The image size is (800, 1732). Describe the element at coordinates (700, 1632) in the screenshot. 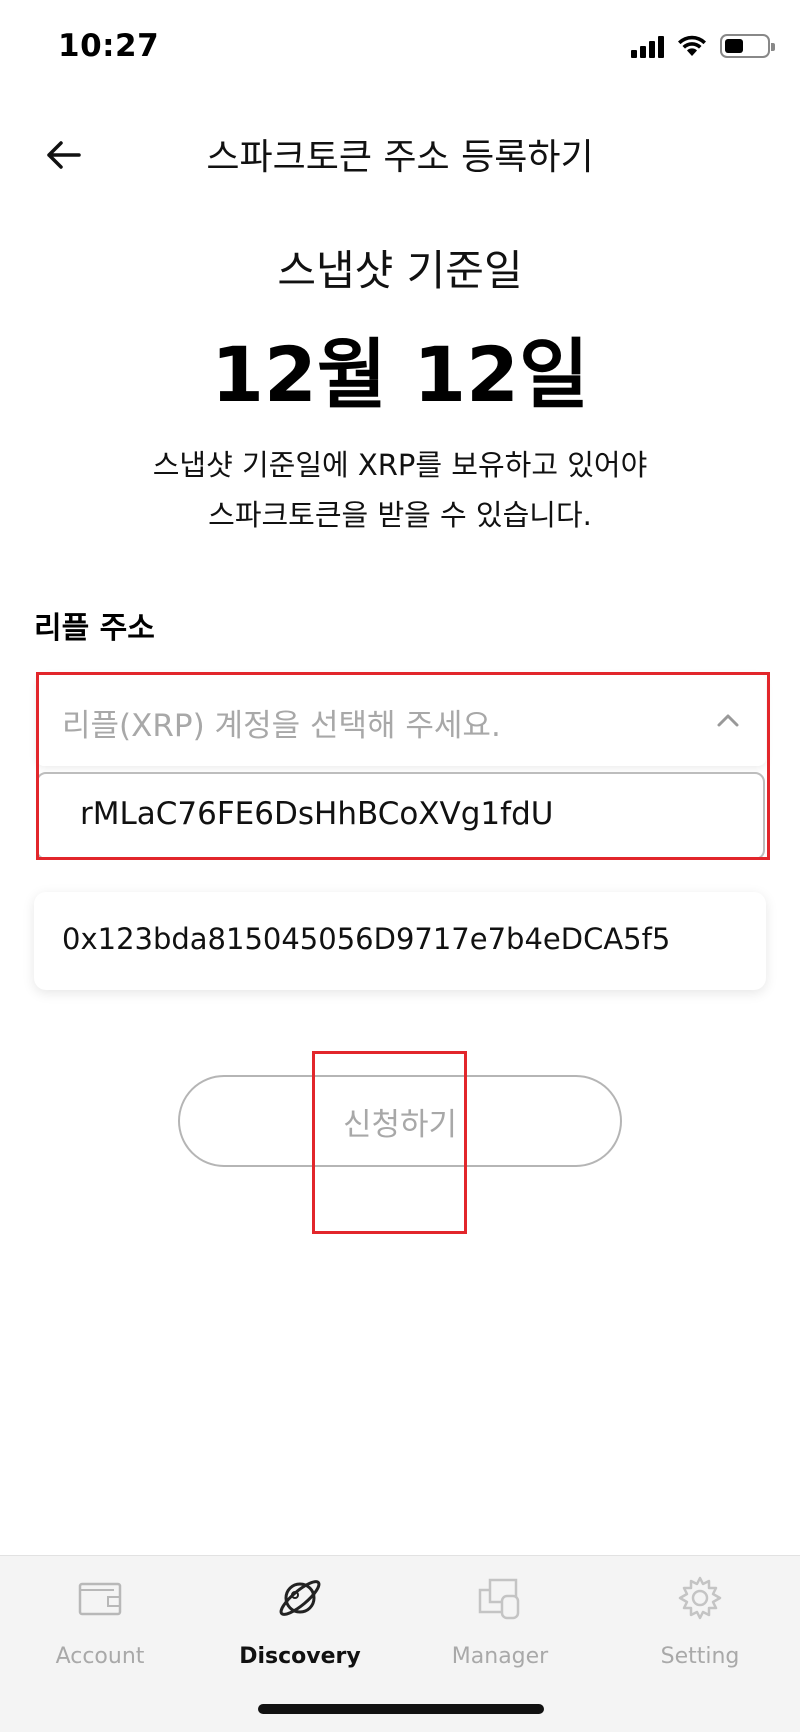

I see `tab-setting: Setting` at that location.